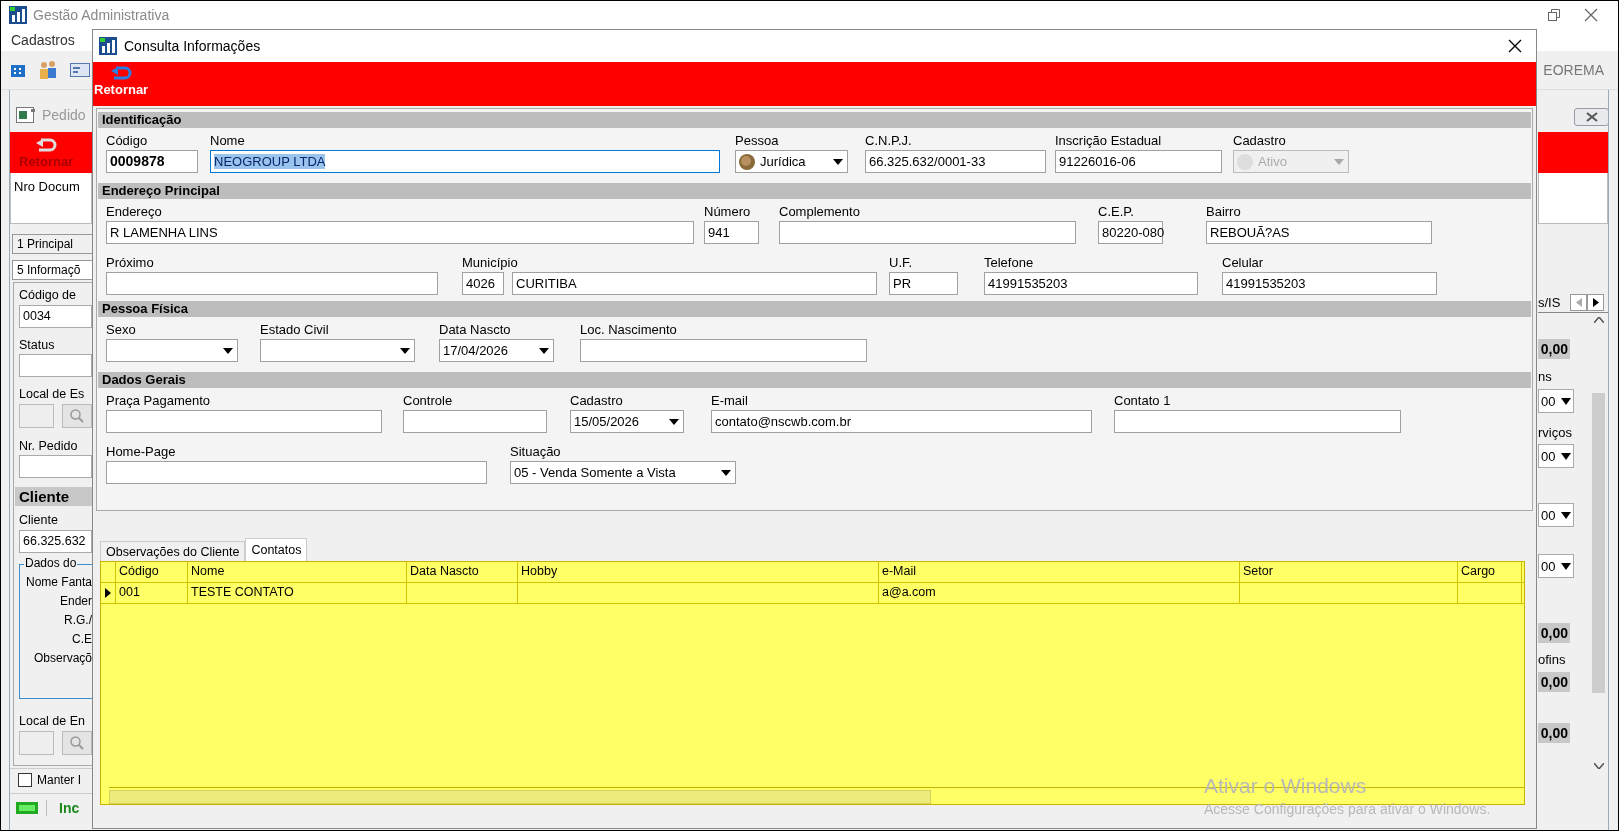  Describe the element at coordinates (297, 572) in the screenshot. I see `column-header: Nome` at that location.